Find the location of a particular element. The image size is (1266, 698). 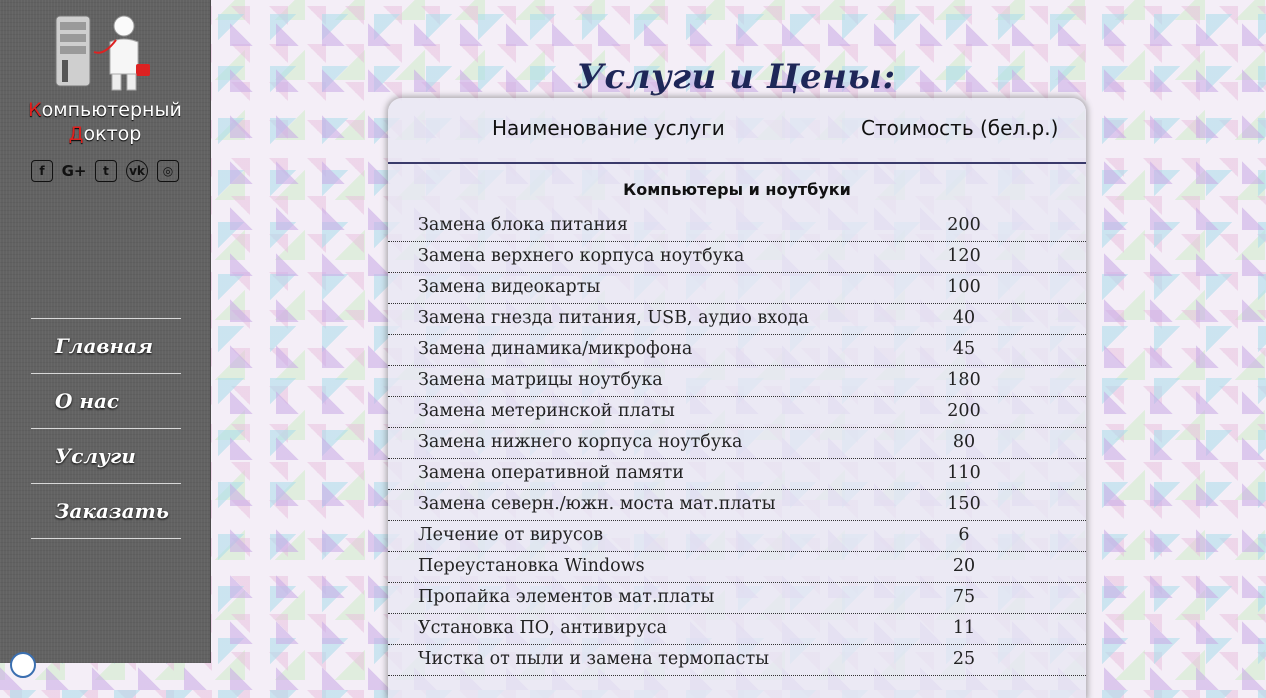

logo-title-line2: Доктор is located at coordinates (105, 134).